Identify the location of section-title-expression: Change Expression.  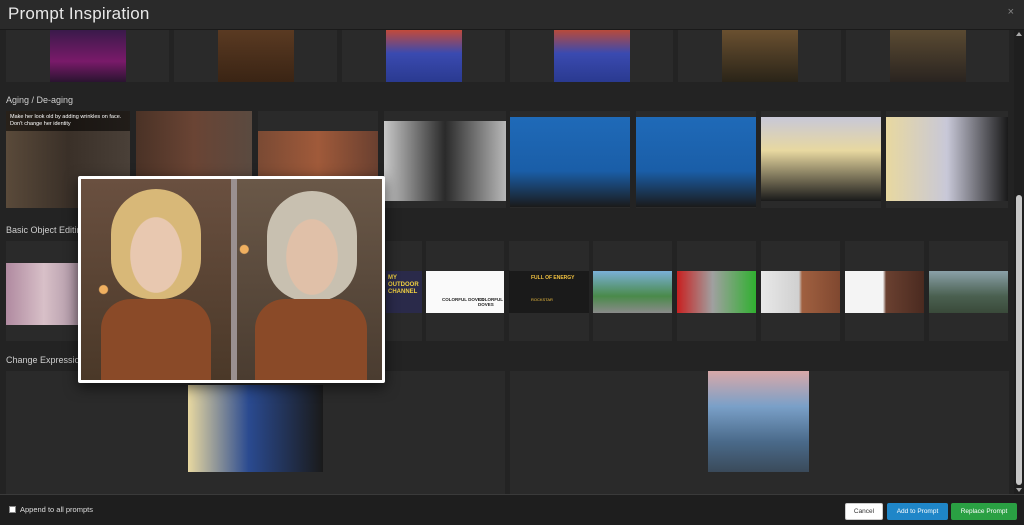
(45, 360).